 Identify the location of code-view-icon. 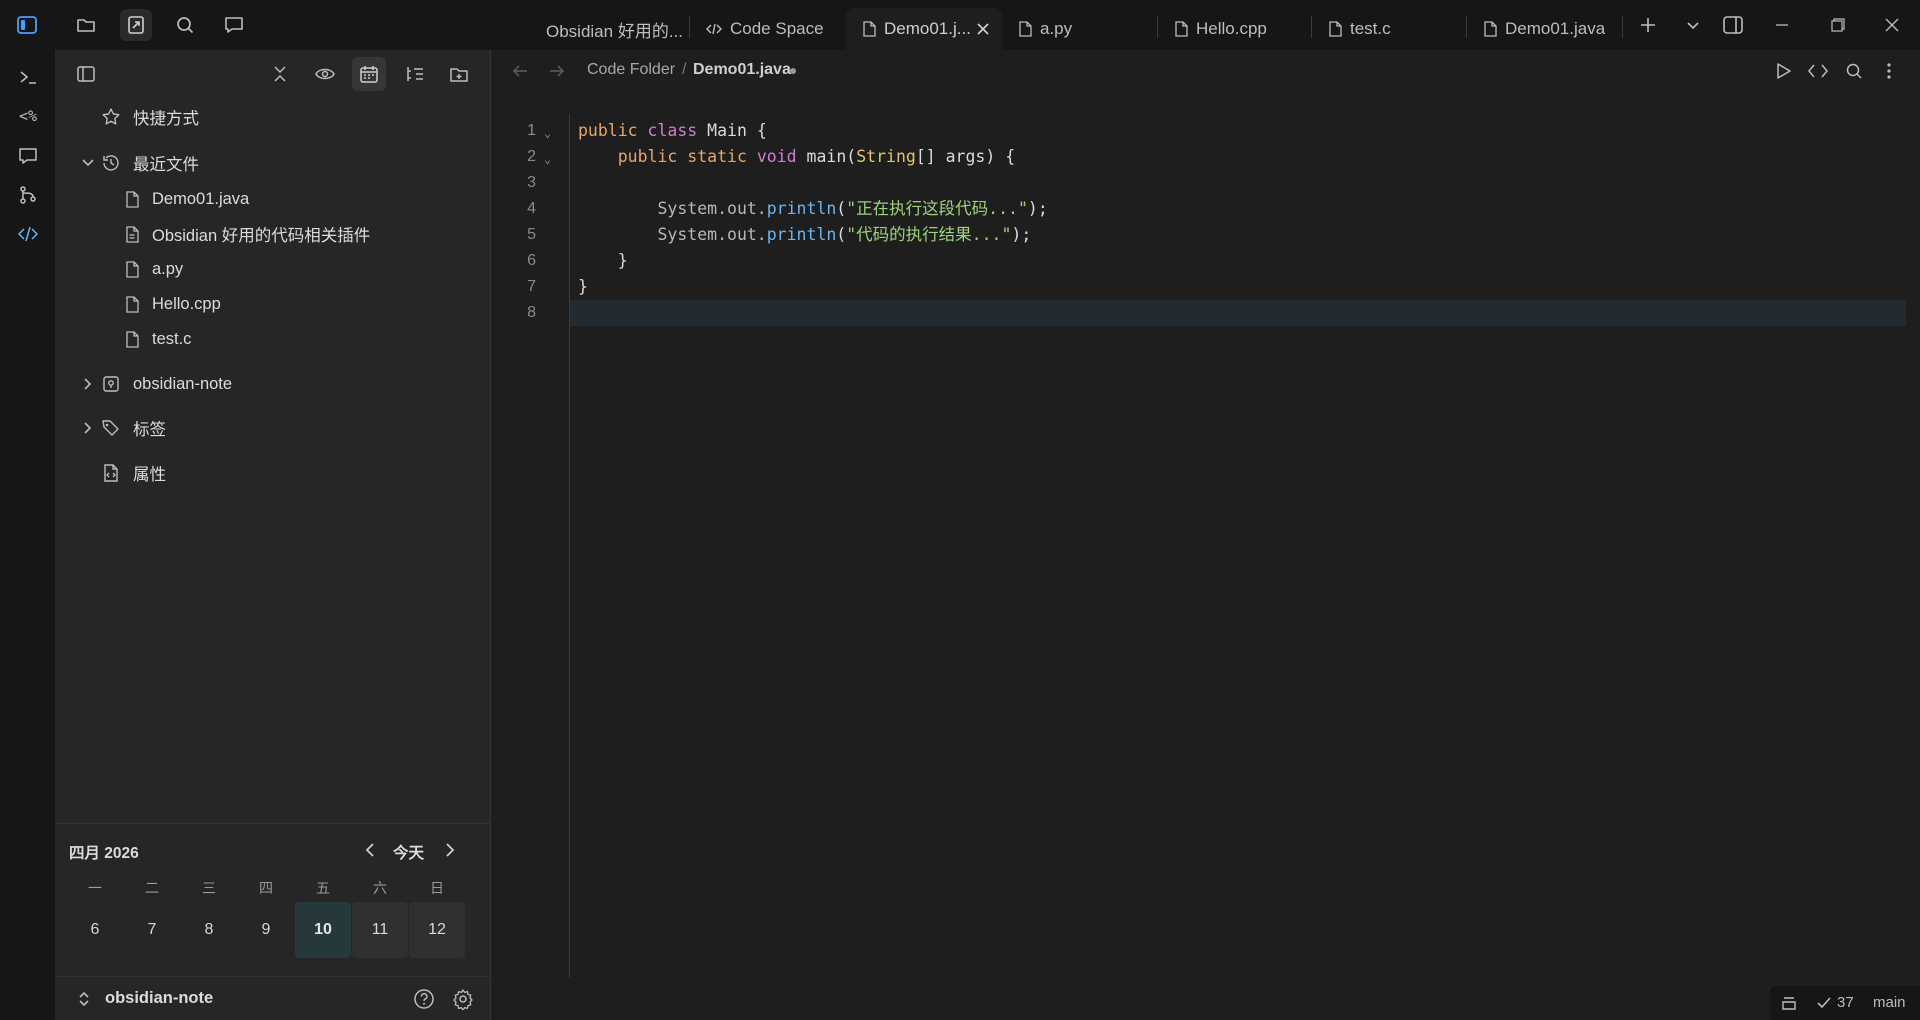
(1818, 71).